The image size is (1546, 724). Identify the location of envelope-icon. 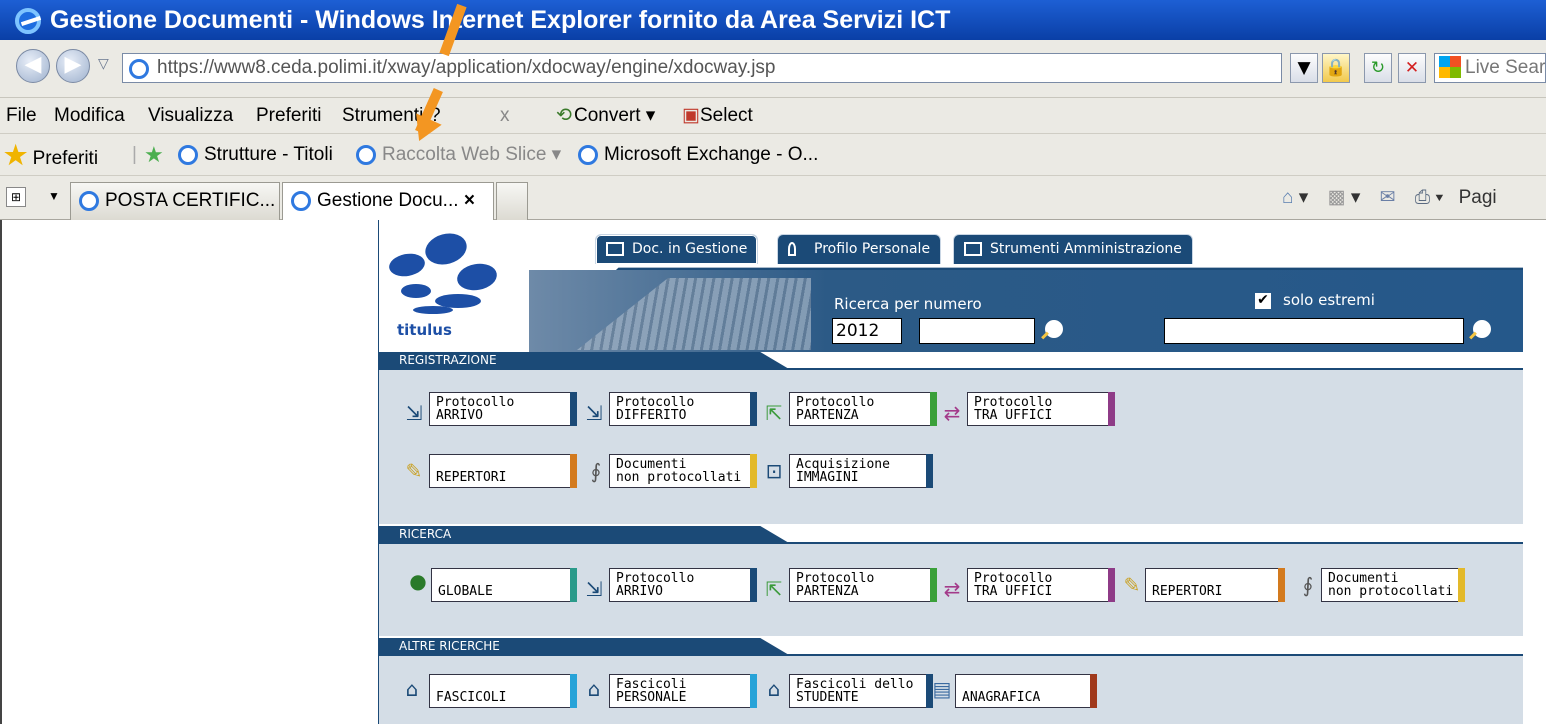
(615, 249).